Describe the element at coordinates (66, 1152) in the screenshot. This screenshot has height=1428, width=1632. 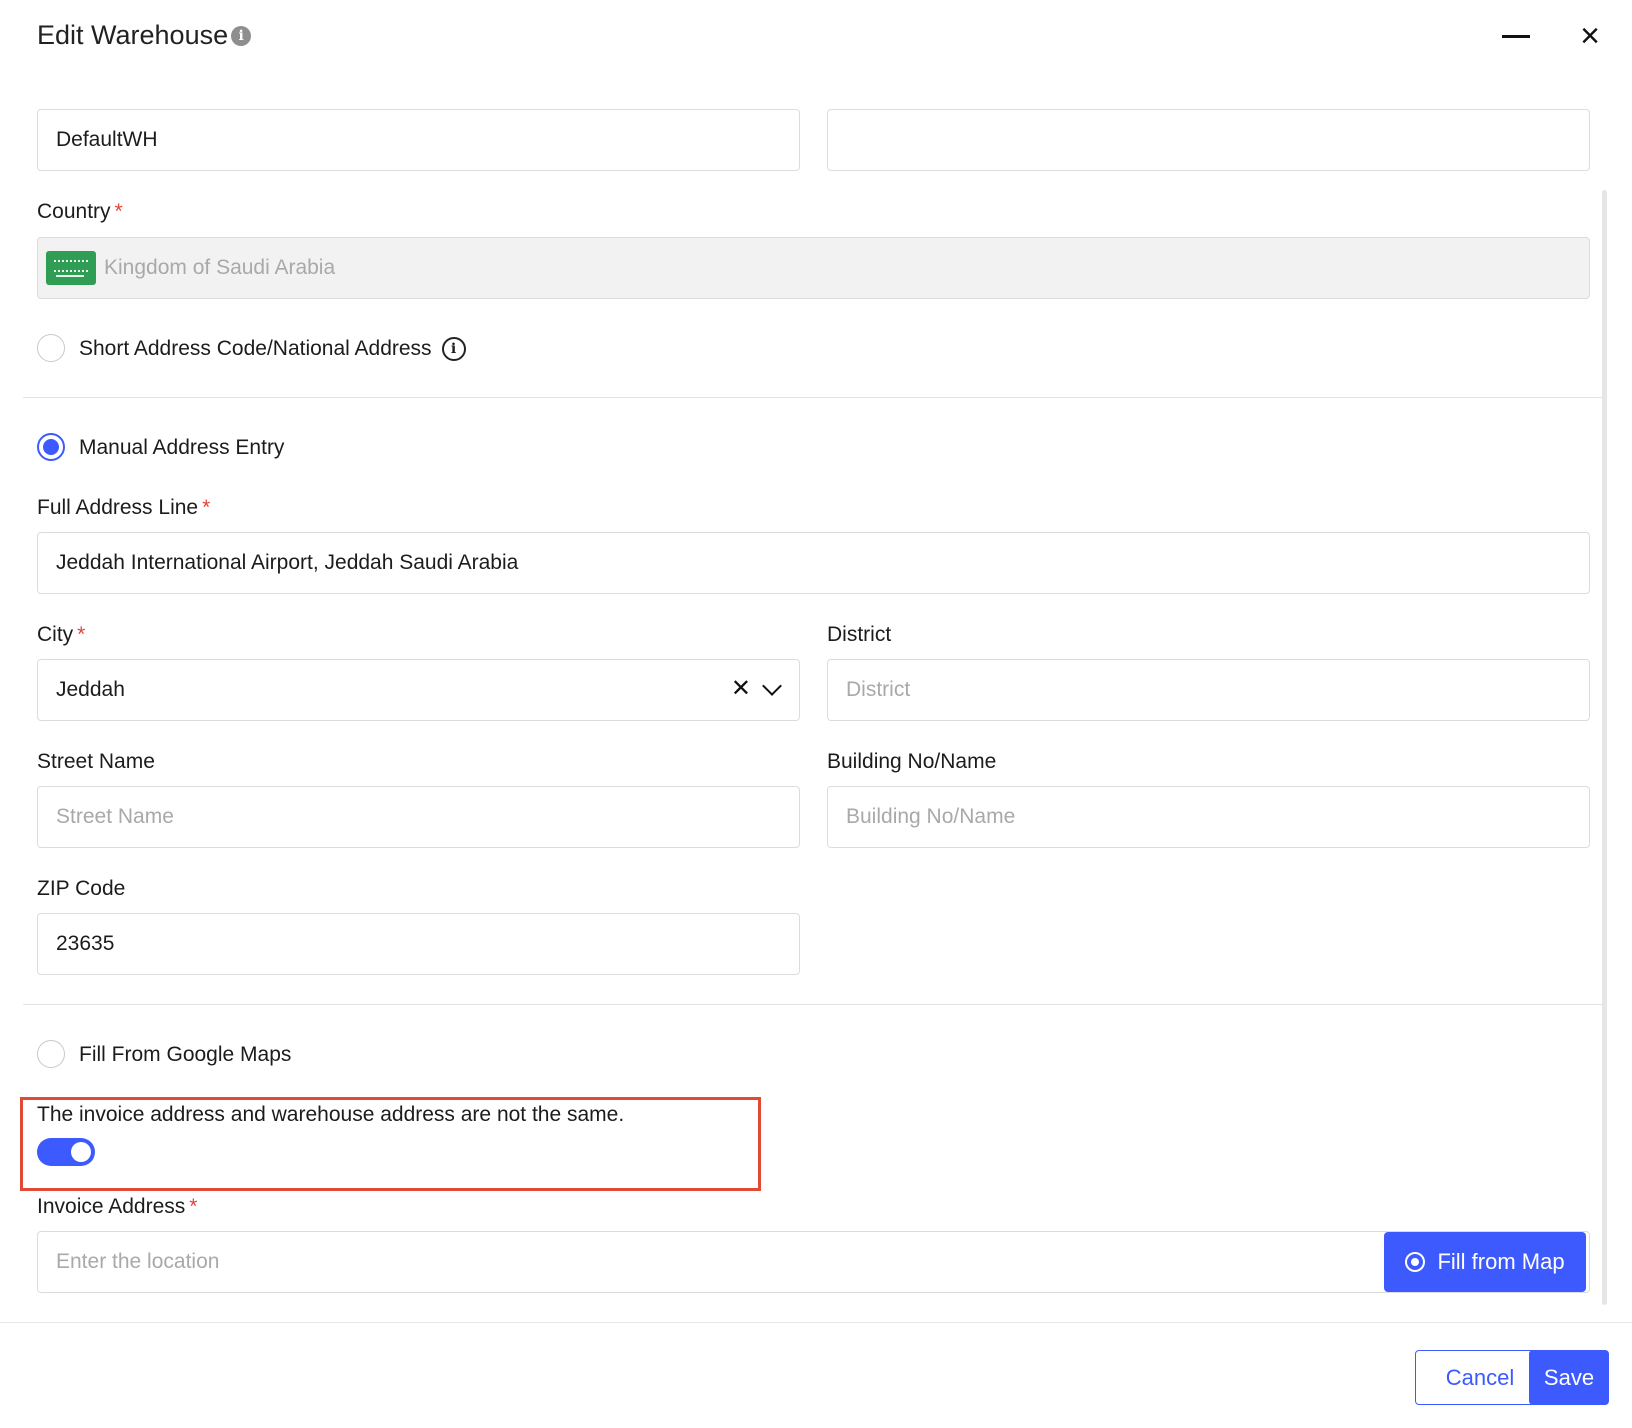
I see `invoice-different-toggle` at that location.